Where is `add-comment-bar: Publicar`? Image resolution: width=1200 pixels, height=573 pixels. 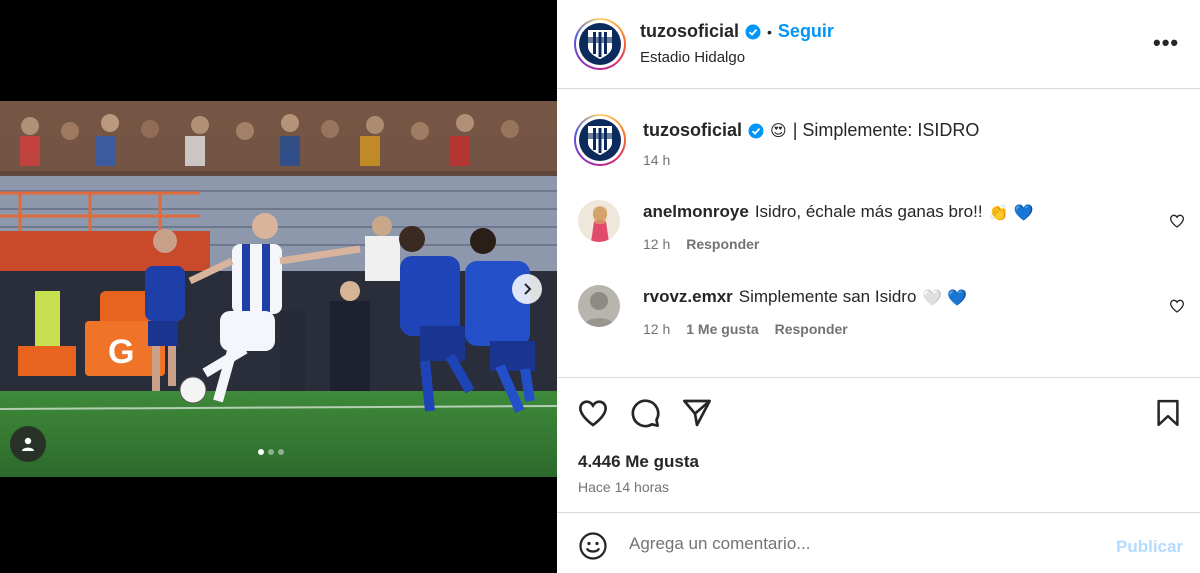 add-comment-bar: Publicar is located at coordinates (878, 543).